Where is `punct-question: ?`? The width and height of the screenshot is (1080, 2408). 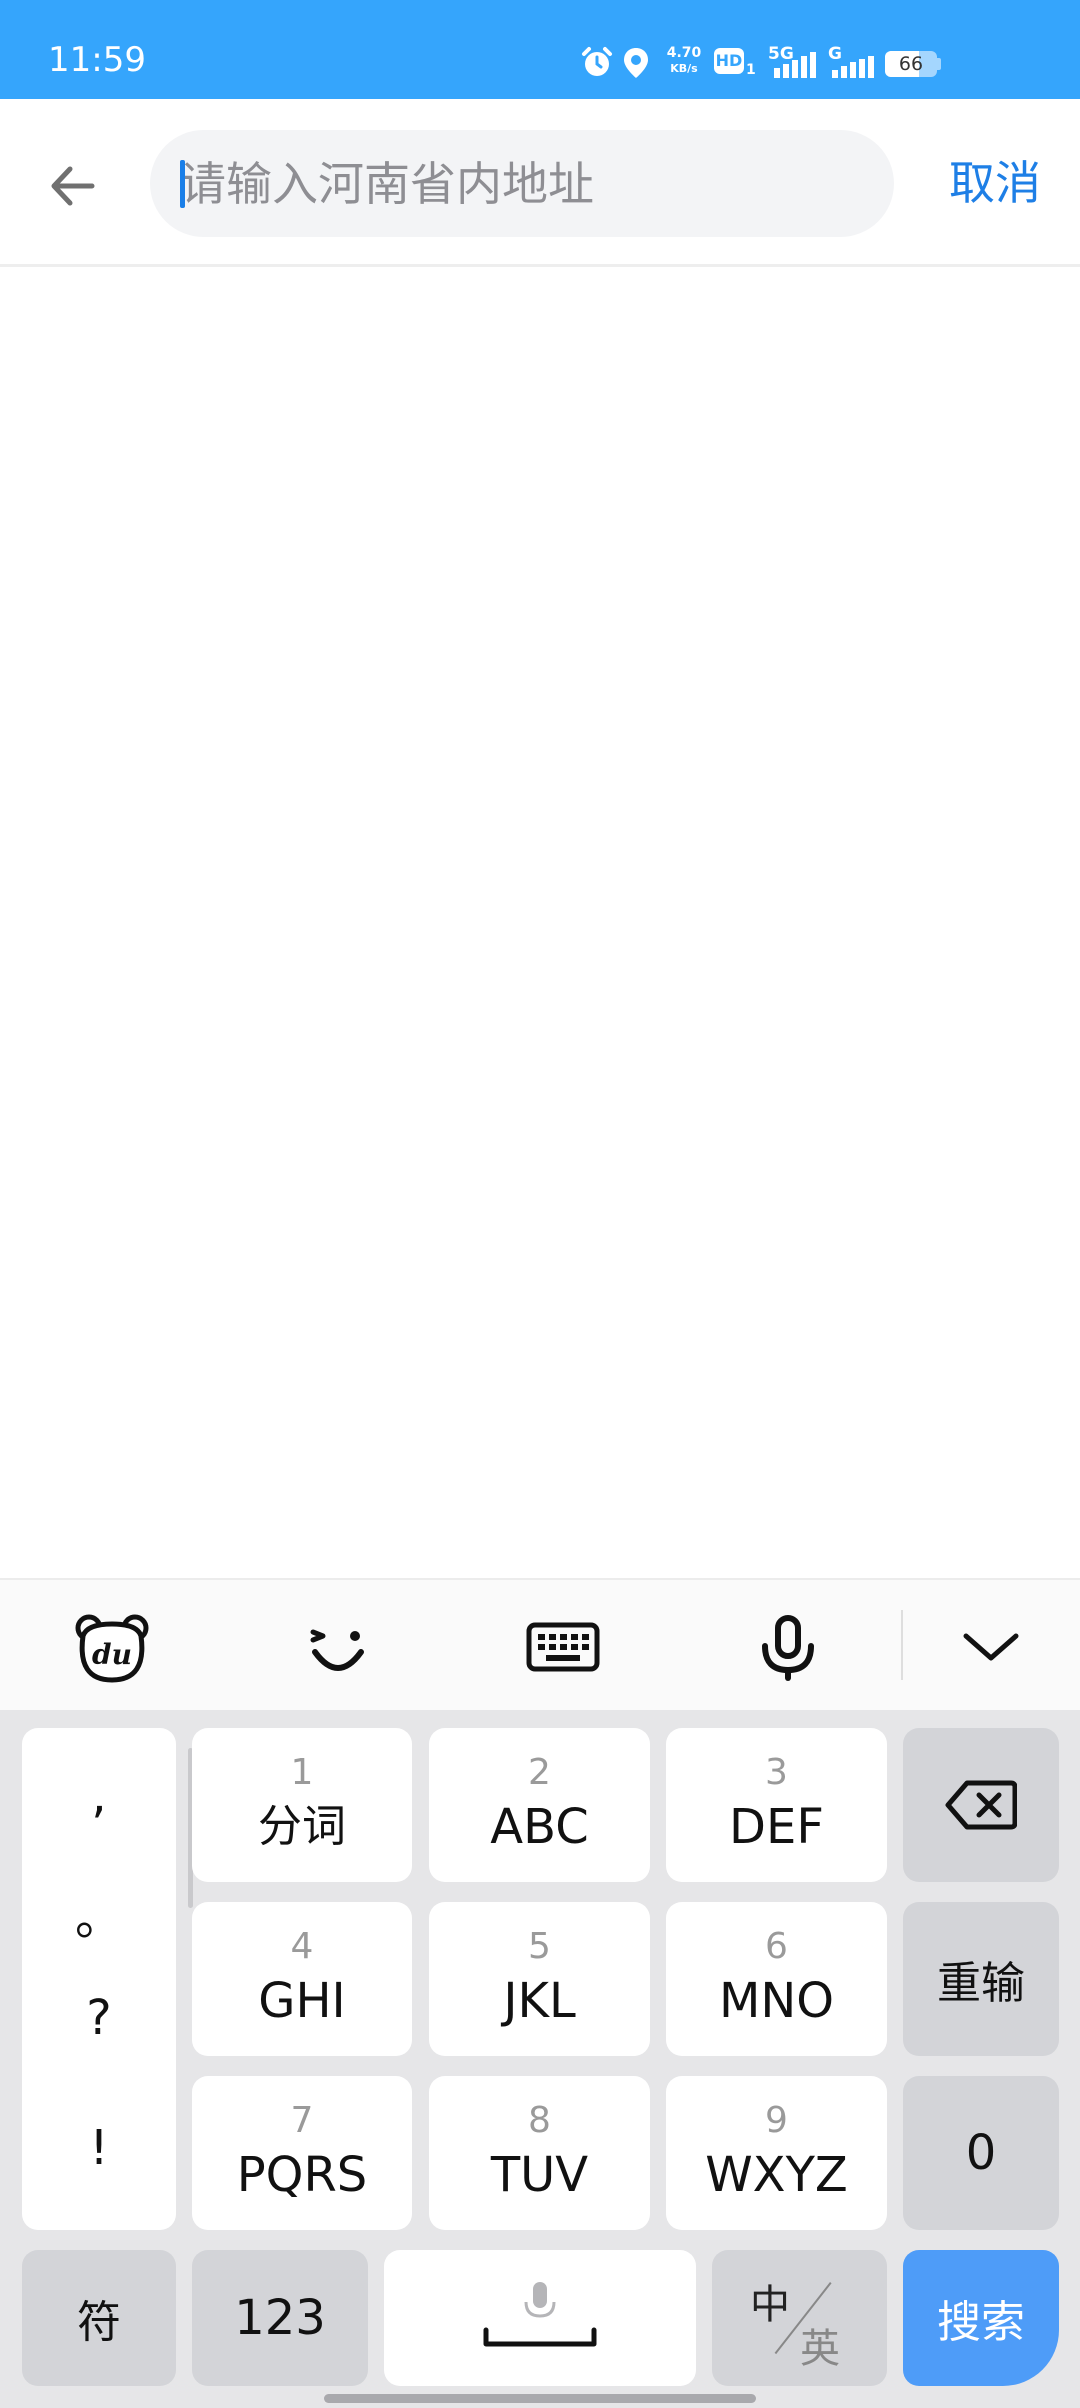
punct-question: ? is located at coordinates (99, 2018).